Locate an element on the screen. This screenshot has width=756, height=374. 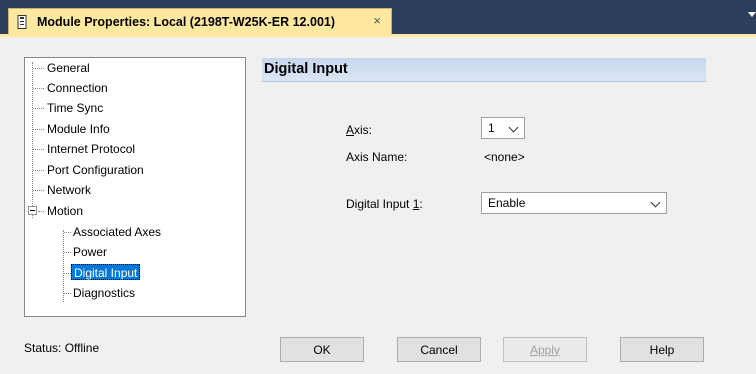
tree-item-connection: Connection is located at coordinates (77, 88).